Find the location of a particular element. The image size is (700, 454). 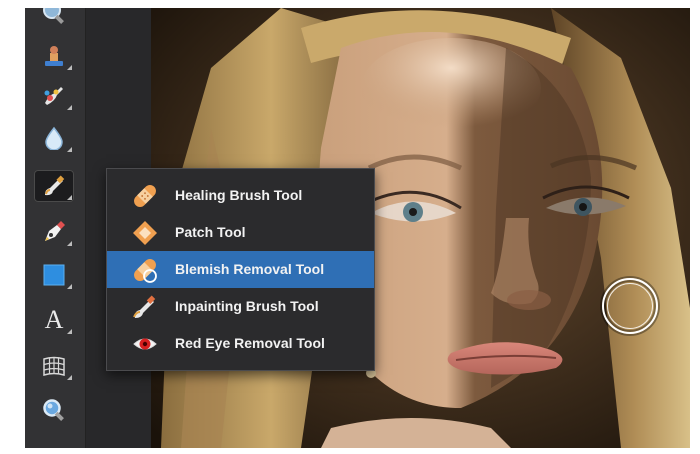

brush-cursor is located at coordinates (630, 306).